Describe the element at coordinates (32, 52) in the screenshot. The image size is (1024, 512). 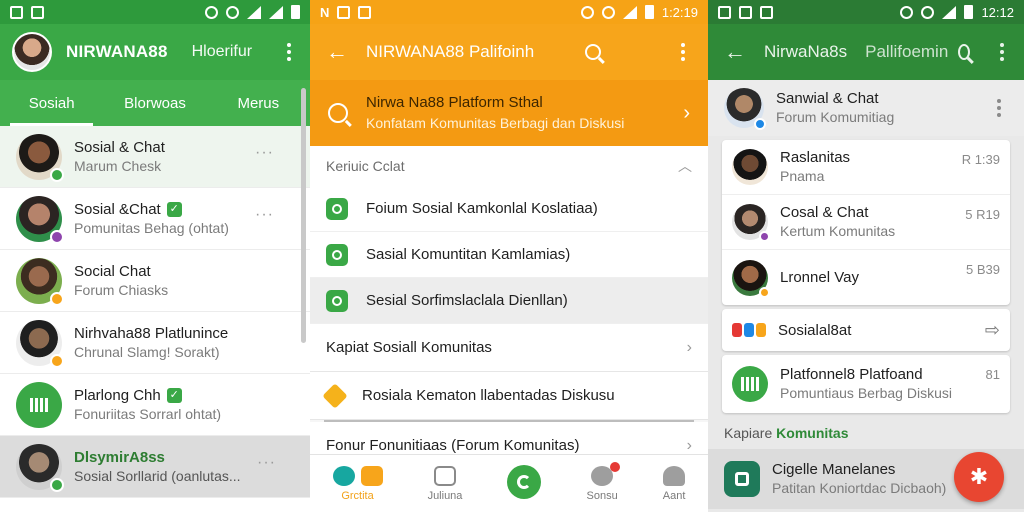
I see `user-avatar-icon` at that location.